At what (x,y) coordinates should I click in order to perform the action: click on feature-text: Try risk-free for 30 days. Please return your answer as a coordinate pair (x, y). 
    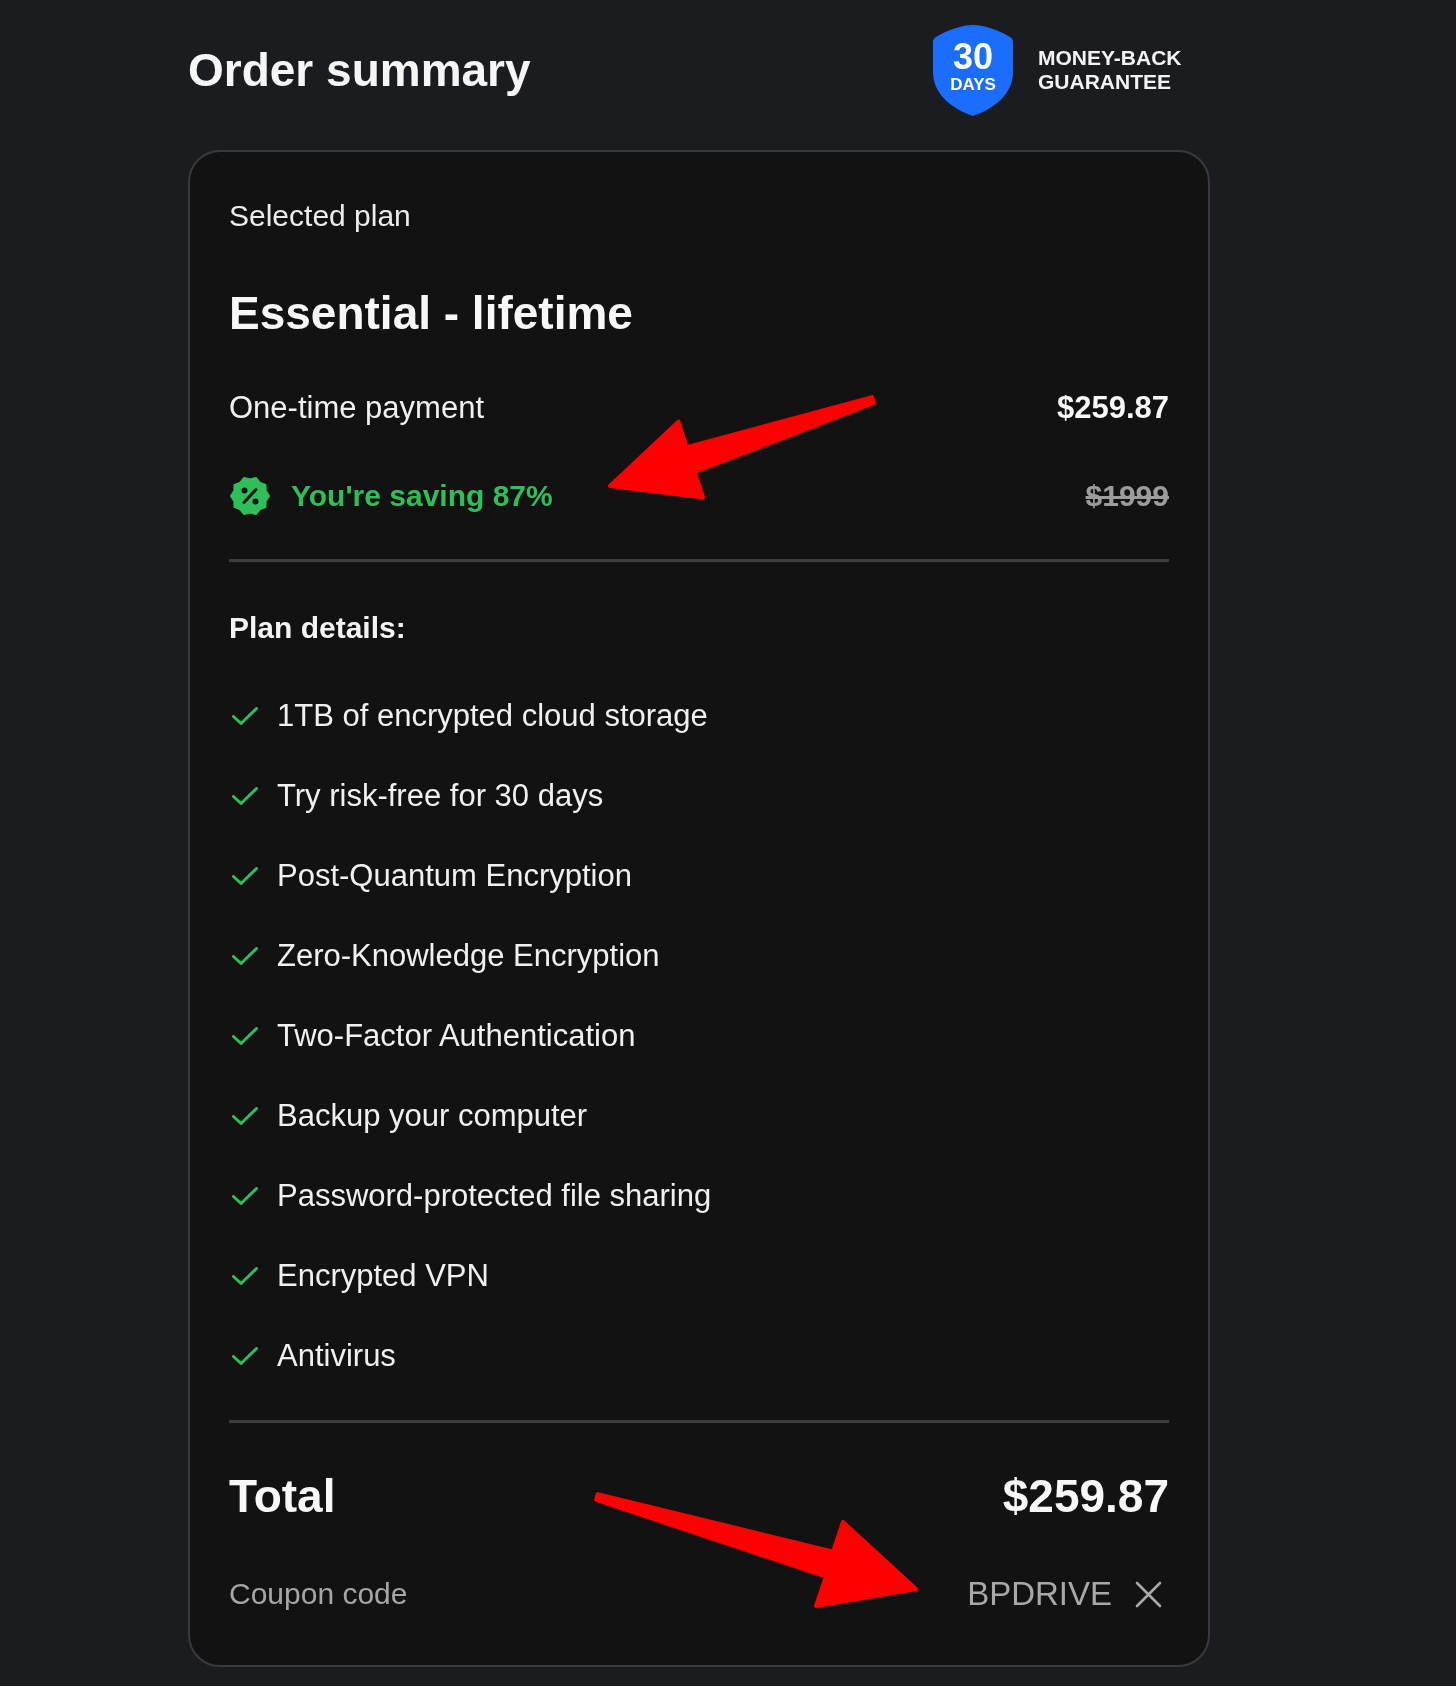
    Looking at the image, I should click on (440, 796).